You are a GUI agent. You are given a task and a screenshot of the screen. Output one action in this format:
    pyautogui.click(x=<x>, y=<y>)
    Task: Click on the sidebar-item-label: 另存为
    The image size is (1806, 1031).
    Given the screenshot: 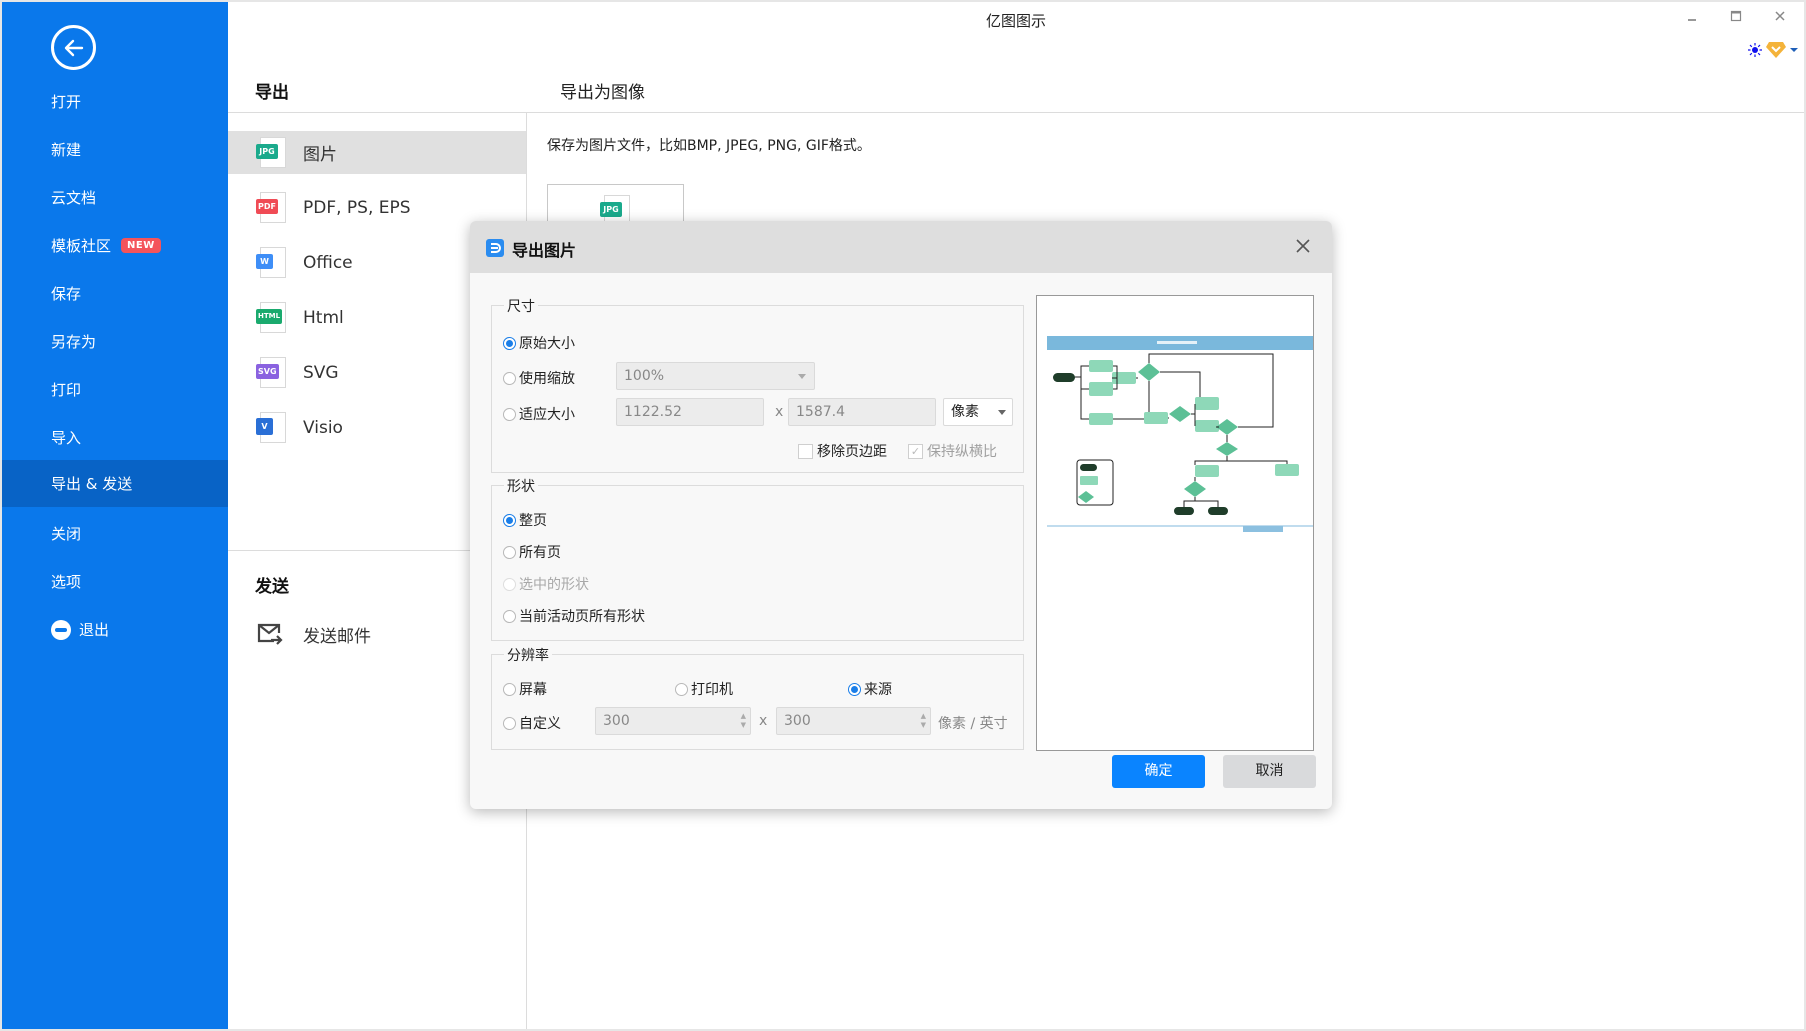 What is the action you would take?
    pyautogui.click(x=74, y=342)
    